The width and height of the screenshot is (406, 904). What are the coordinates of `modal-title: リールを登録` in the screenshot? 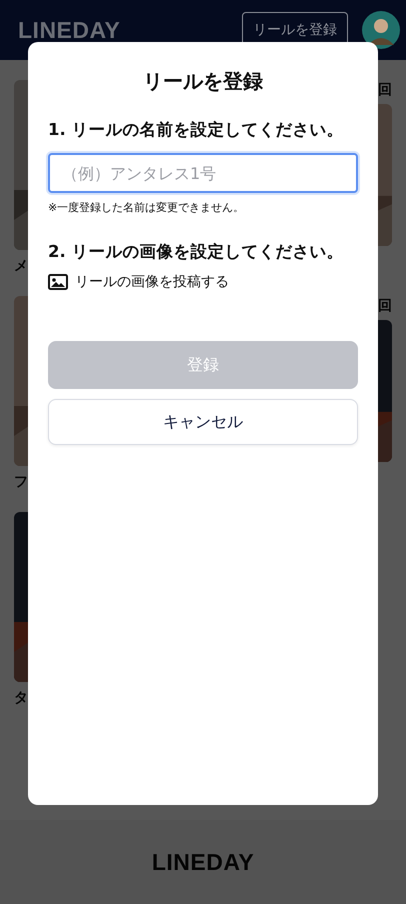 It's located at (203, 81).